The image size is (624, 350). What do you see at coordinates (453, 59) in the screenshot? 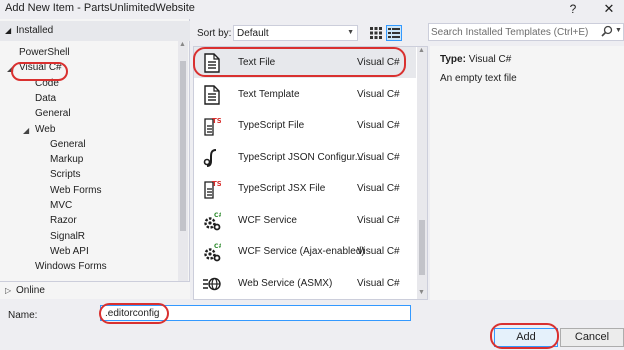
I see `type-label: Type:` at bounding box center [453, 59].